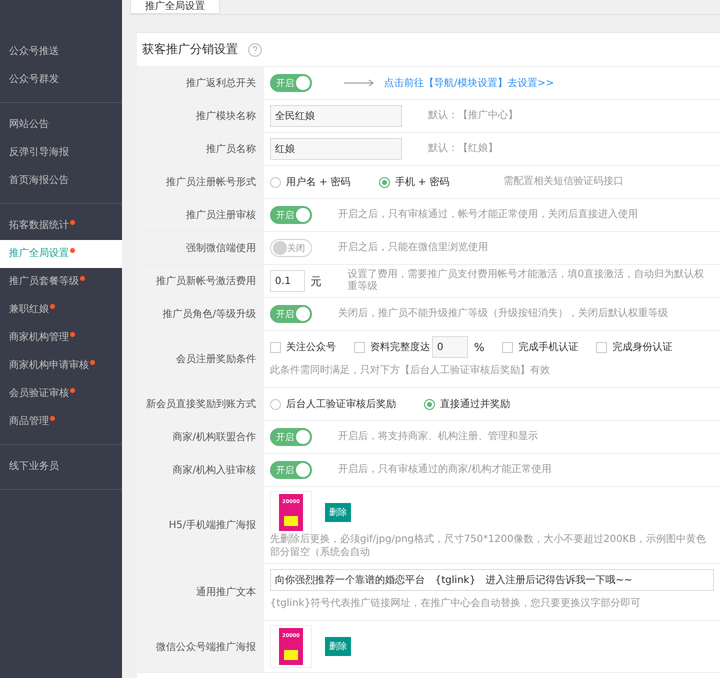 The image size is (720, 678). What do you see at coordinates (190, 49) in the screenshot?
I see `section-title: 获客推广分销设置` at bounding box center [190, 49].